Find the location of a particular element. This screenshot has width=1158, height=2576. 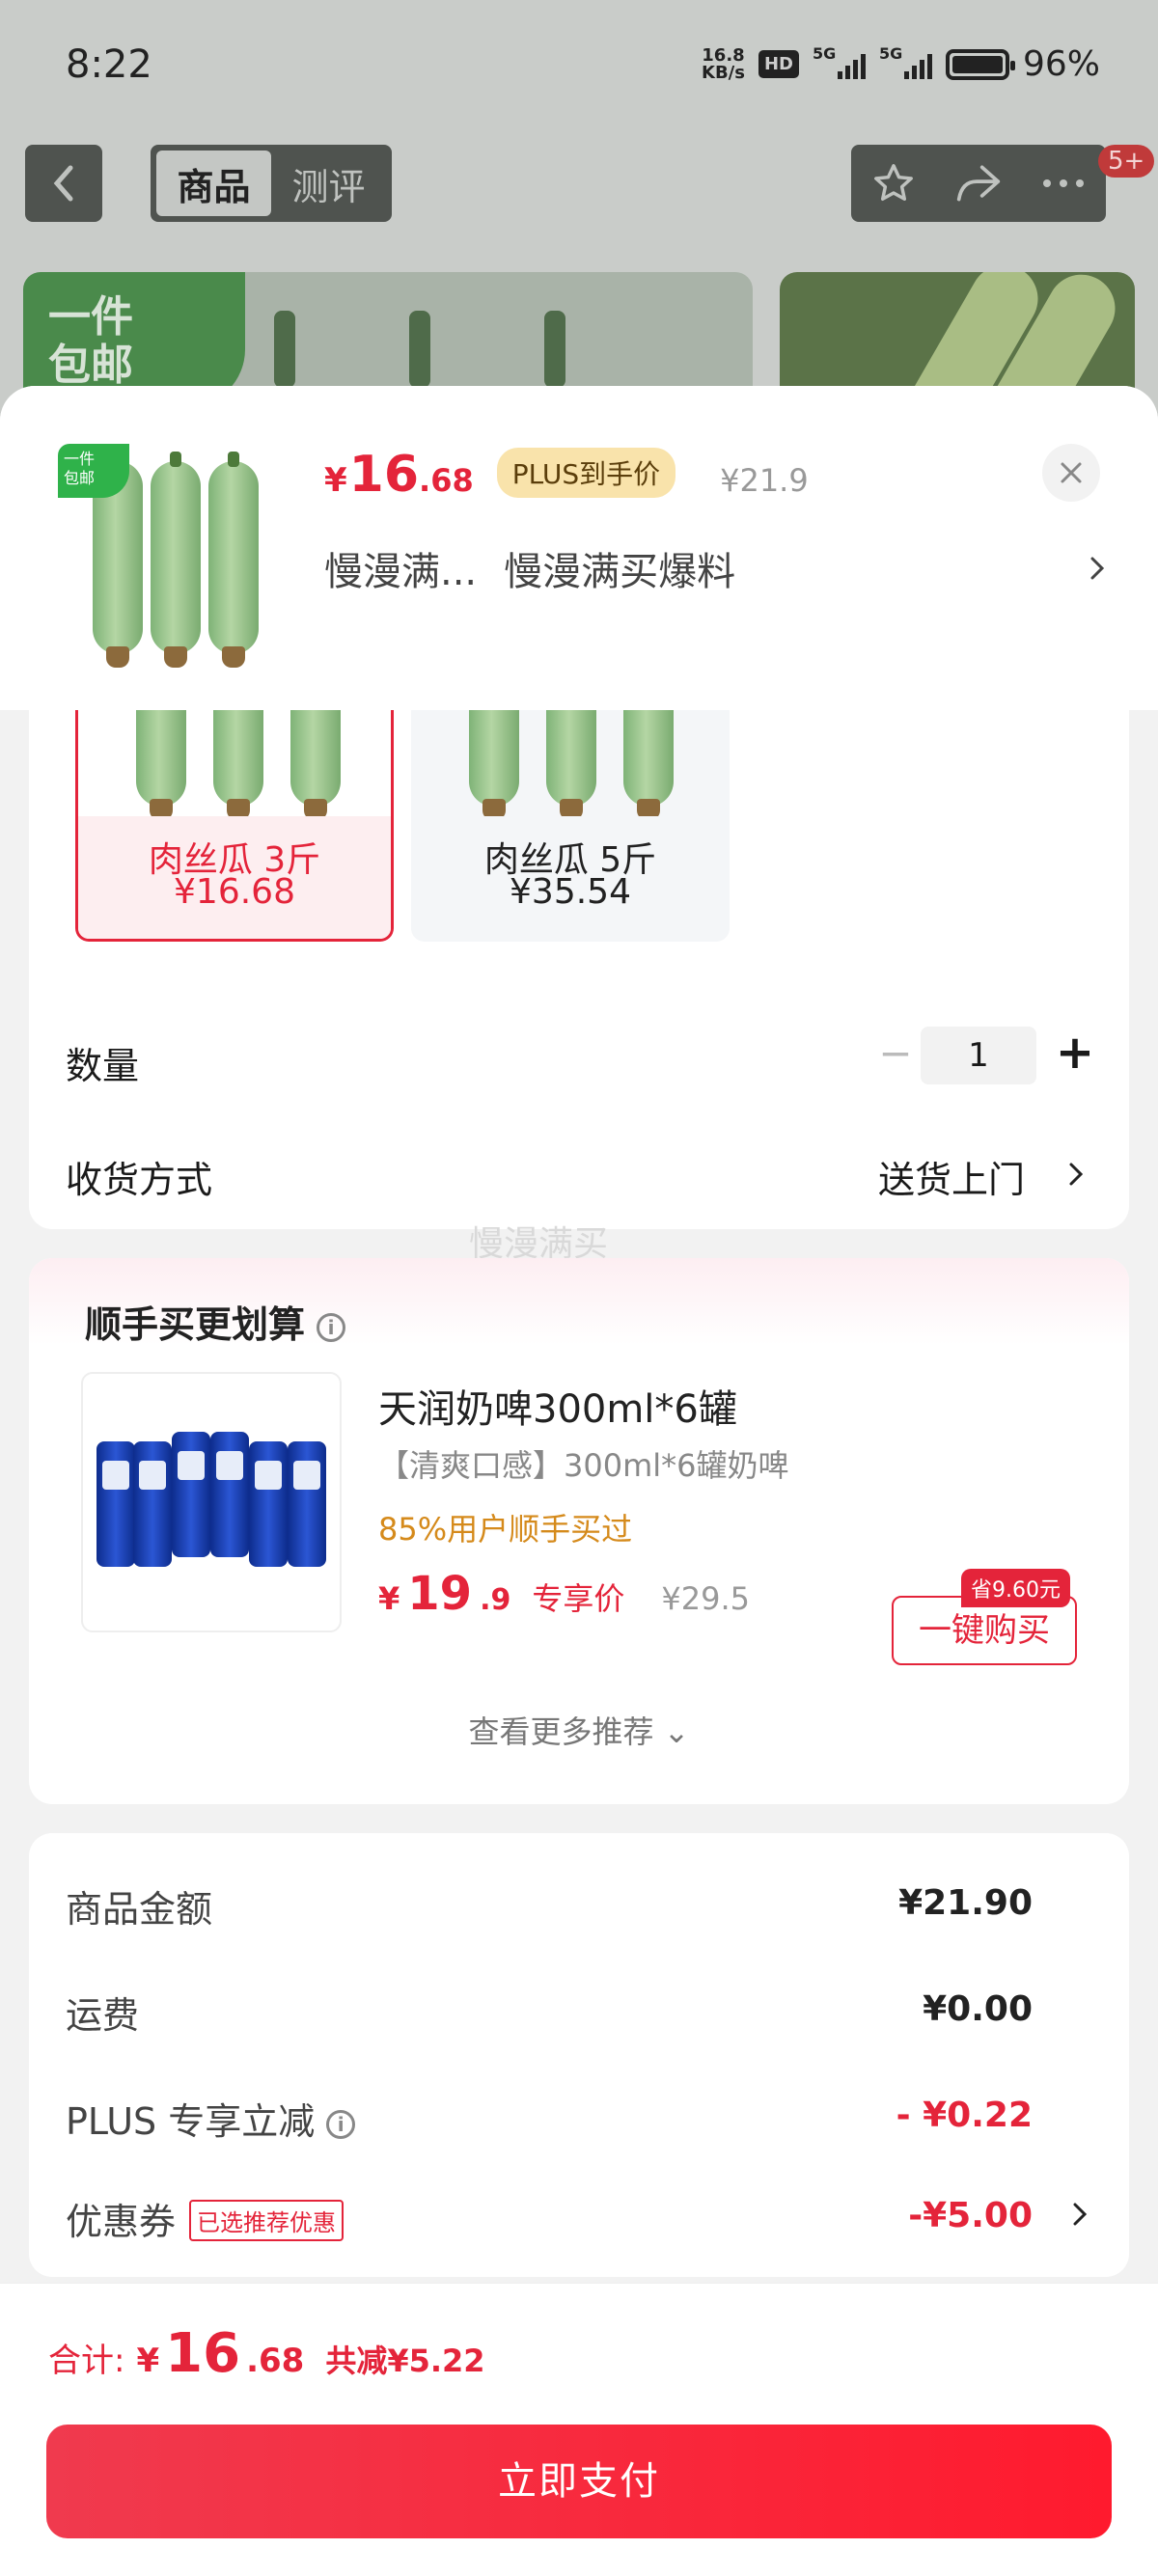

upsell-price-row: ¥ 19 .9 专享价 ¥29.5 is located at coordinates (564, 1594).